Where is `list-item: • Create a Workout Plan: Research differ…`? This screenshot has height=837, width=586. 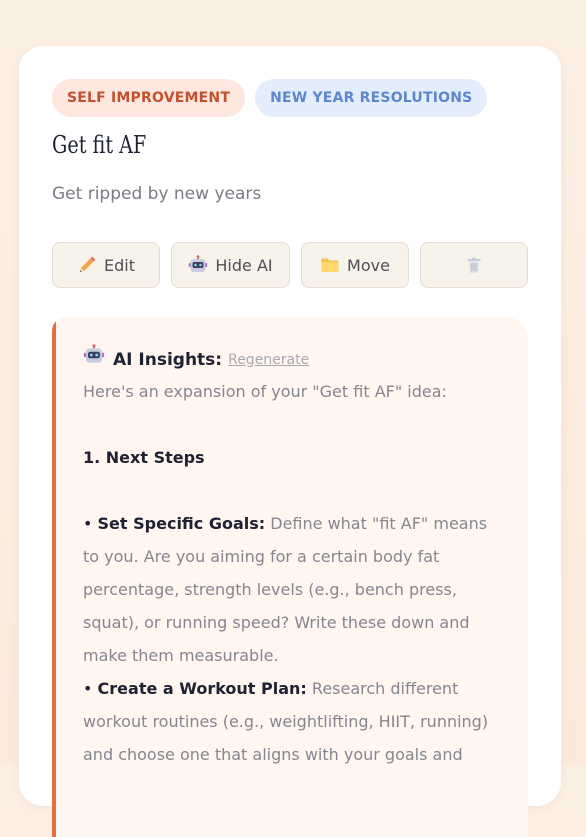
list-item: • Create a Workout Plan: Research differ… is located at coordinates (293, 721).